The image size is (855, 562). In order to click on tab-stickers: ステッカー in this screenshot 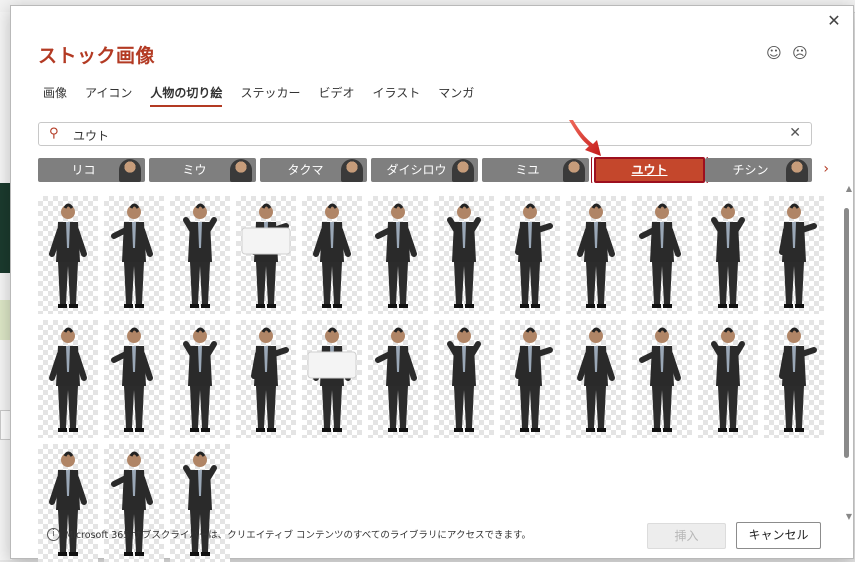, I will do `click(270, 95)`.